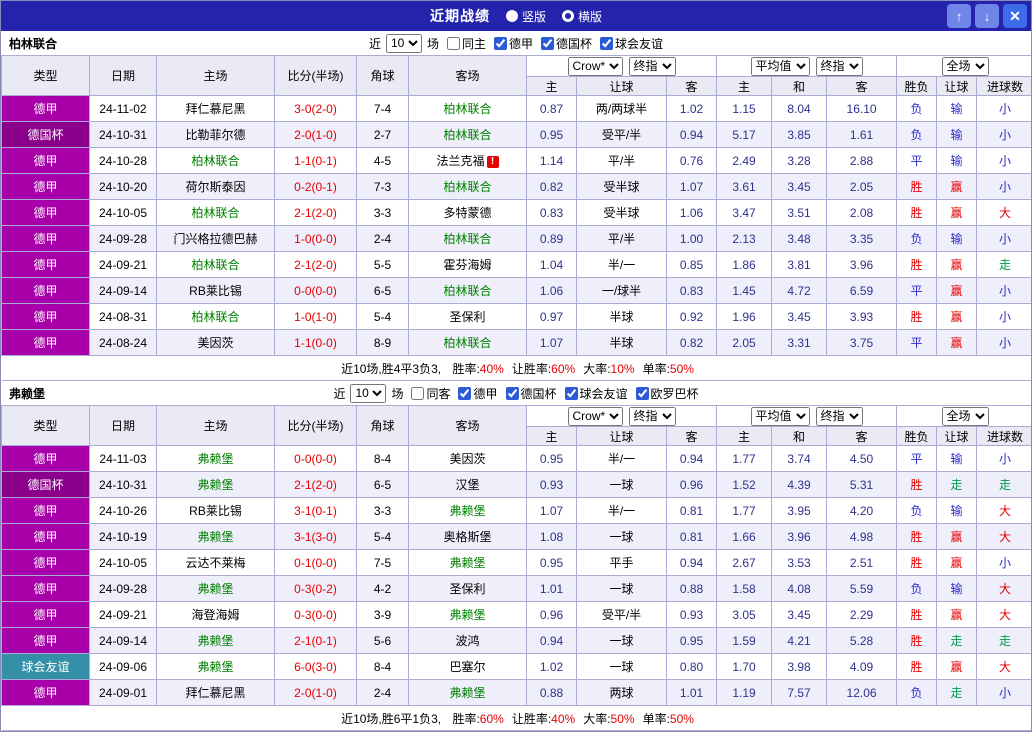 The height and width of the screenshot is (732, 1032). I want to click on close-button: ✕, so click(1015, 16).